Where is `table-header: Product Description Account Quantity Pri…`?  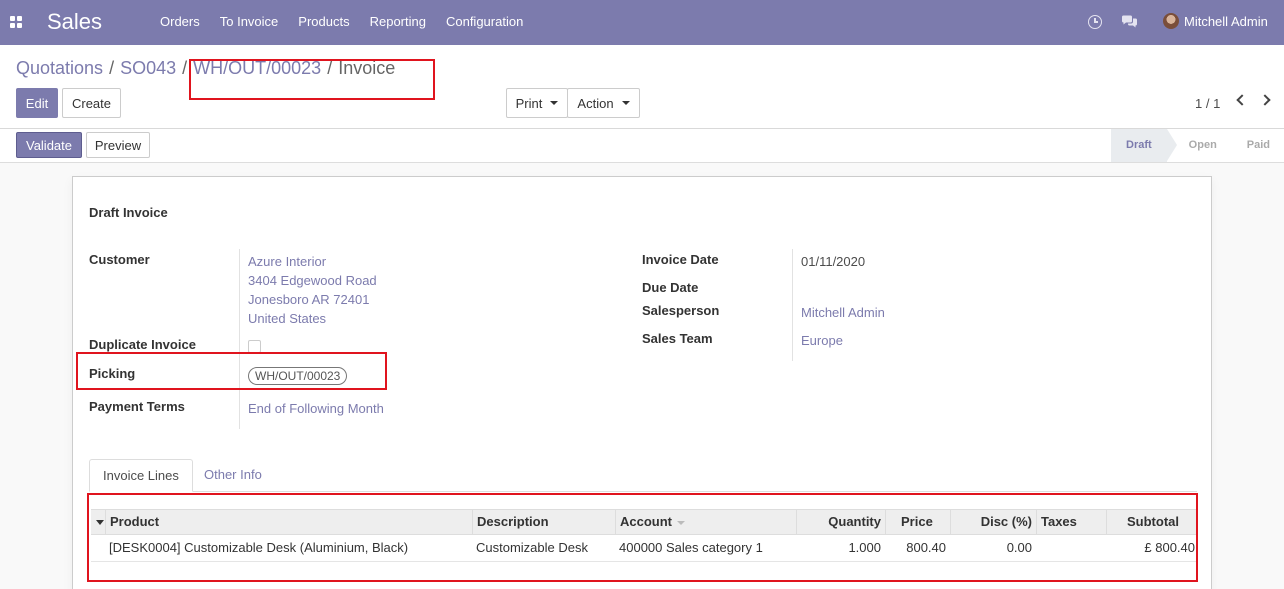 table-header: Product Description Account Quantity Pri… is located at coordinates (644, 522).